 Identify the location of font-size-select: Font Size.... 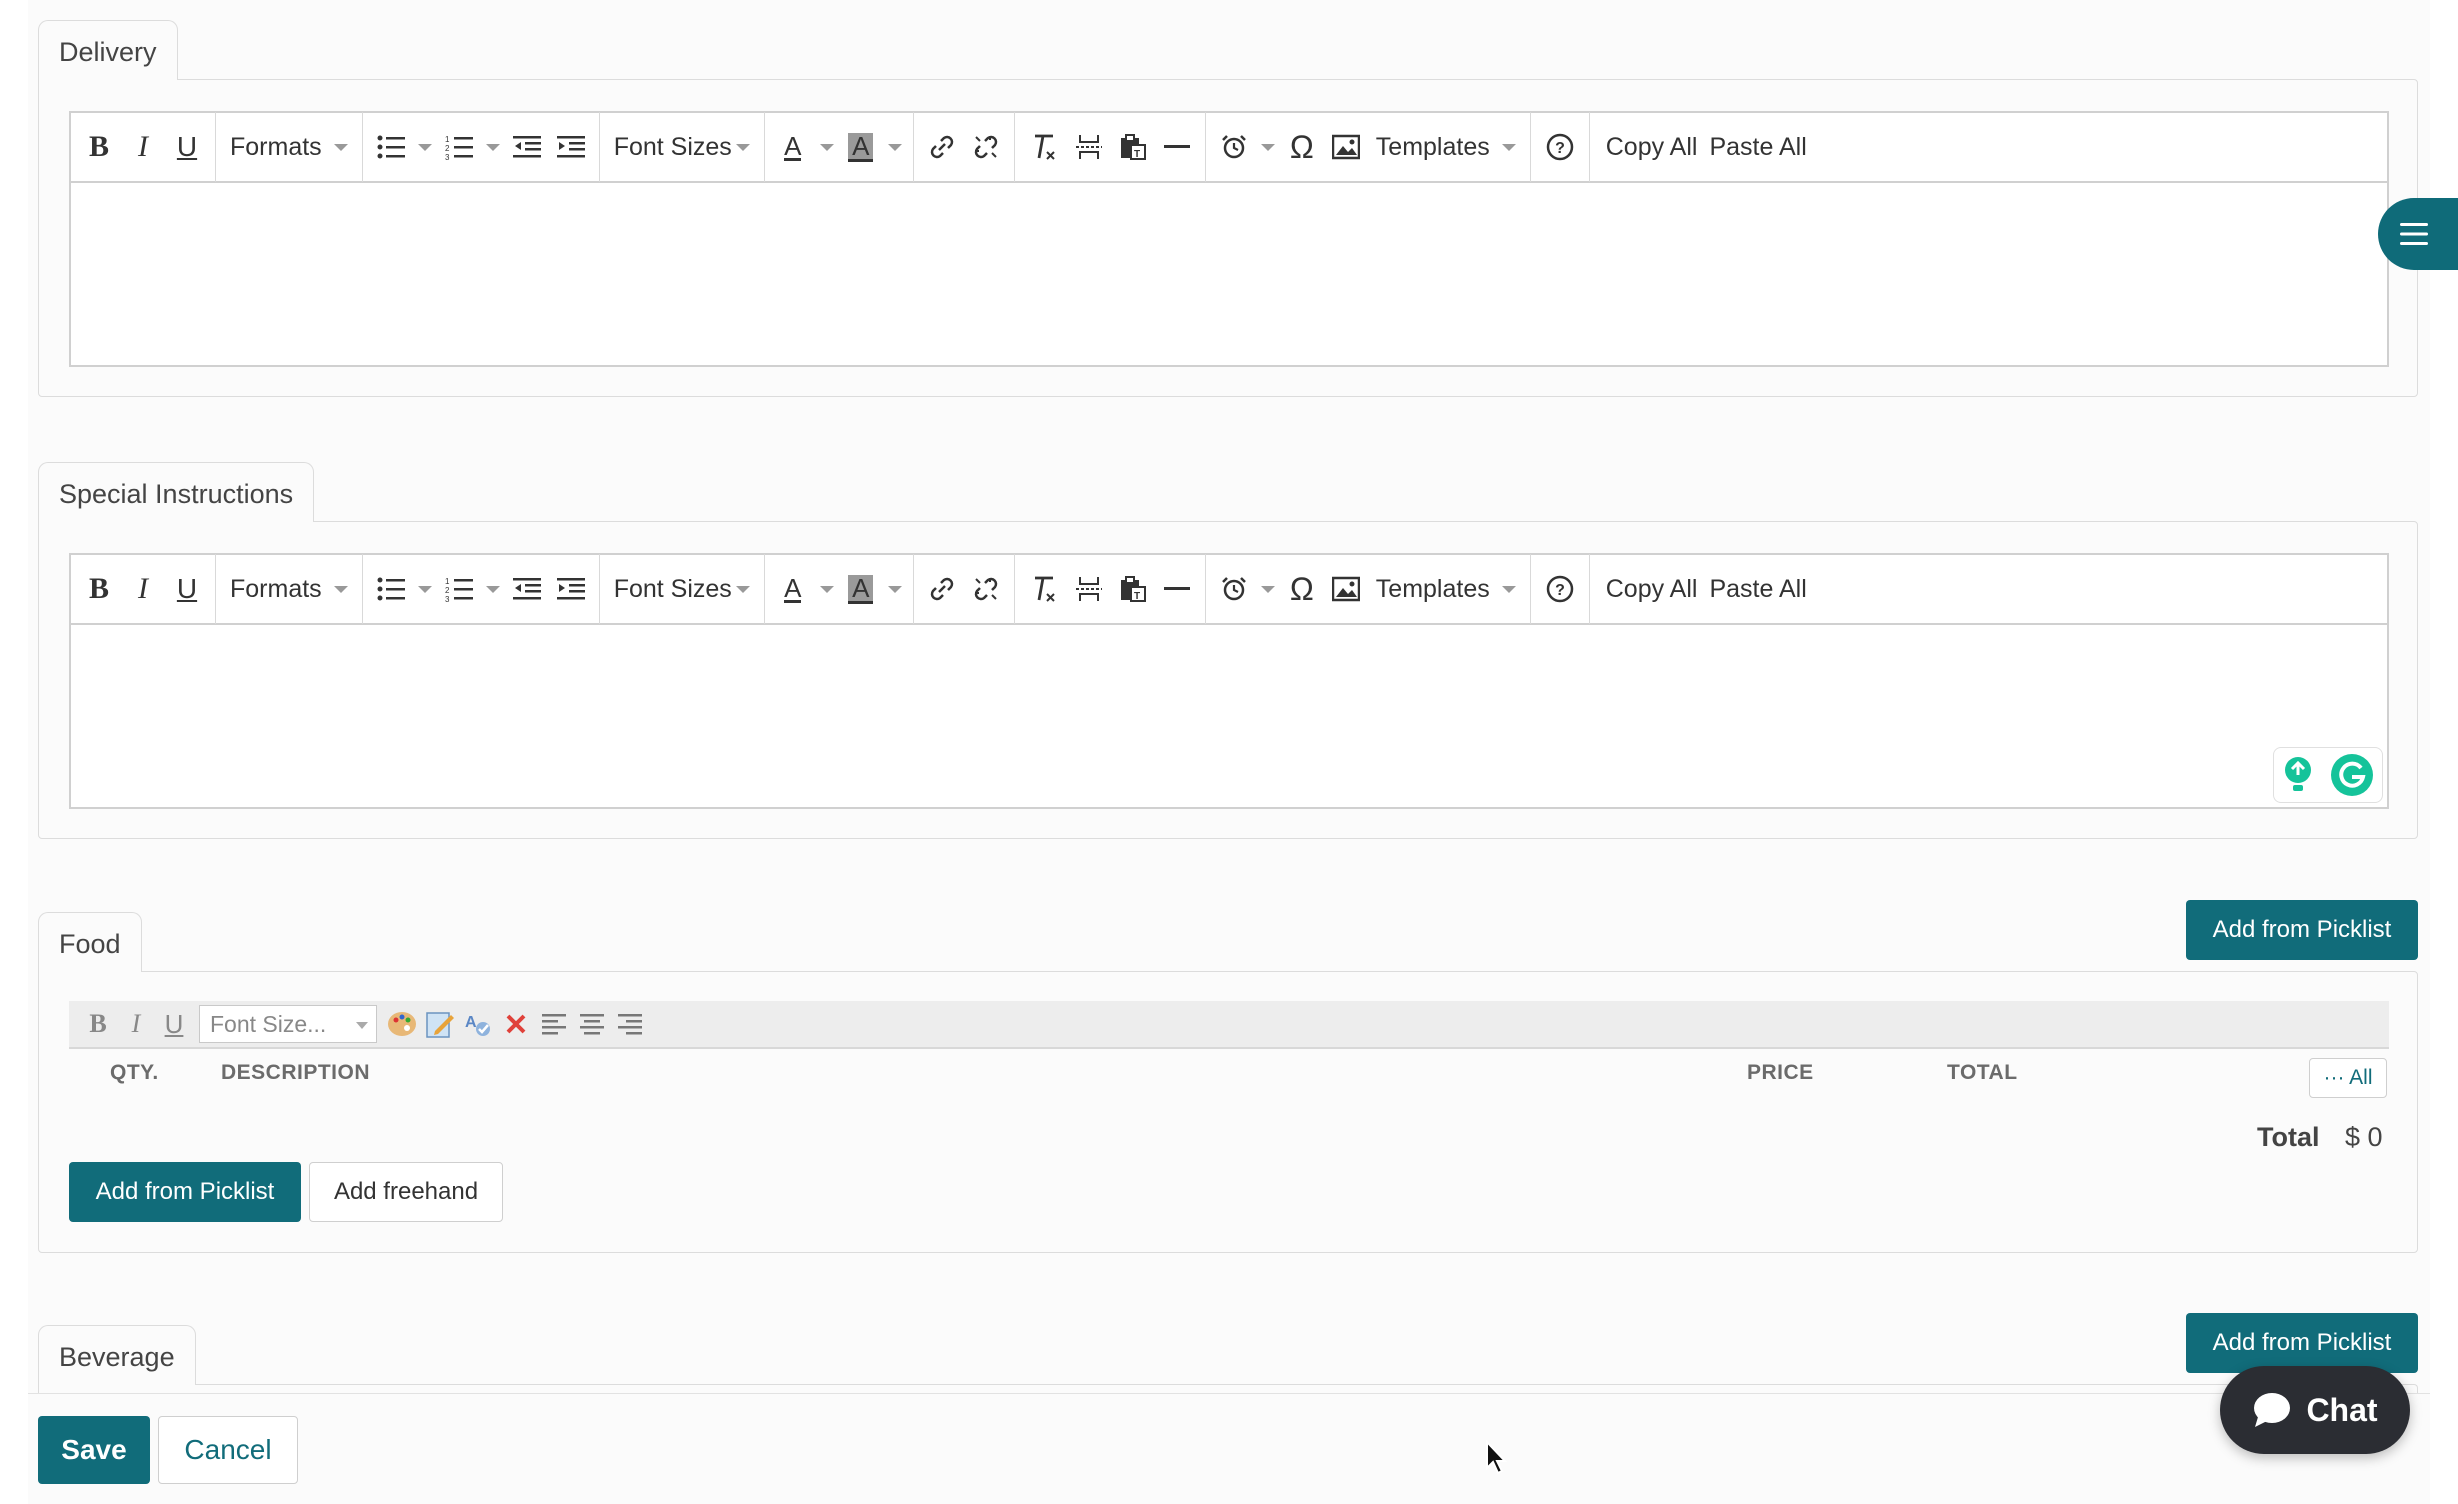
(288, 1024).